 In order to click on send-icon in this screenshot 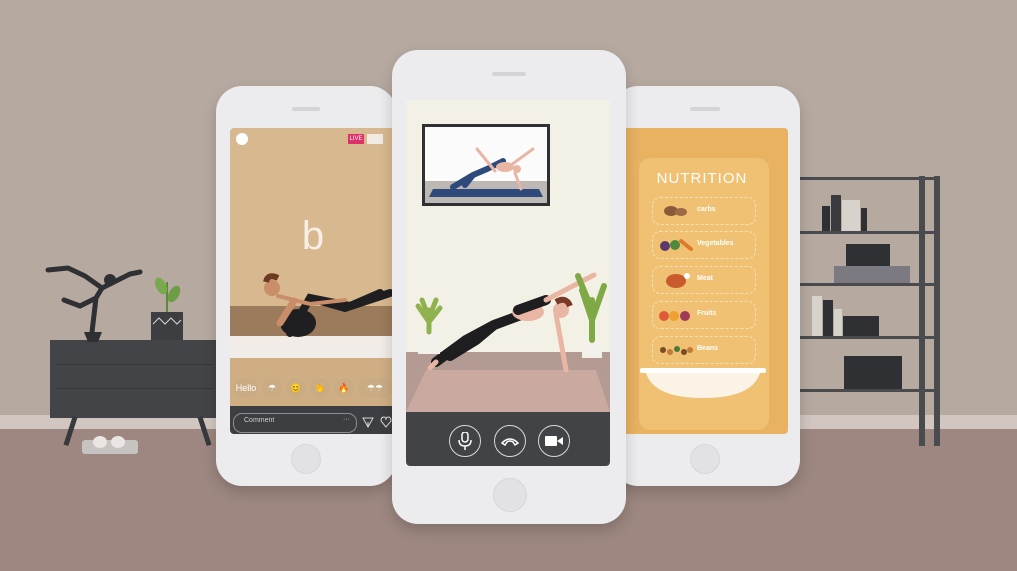, I will do `click(368, 422)`.